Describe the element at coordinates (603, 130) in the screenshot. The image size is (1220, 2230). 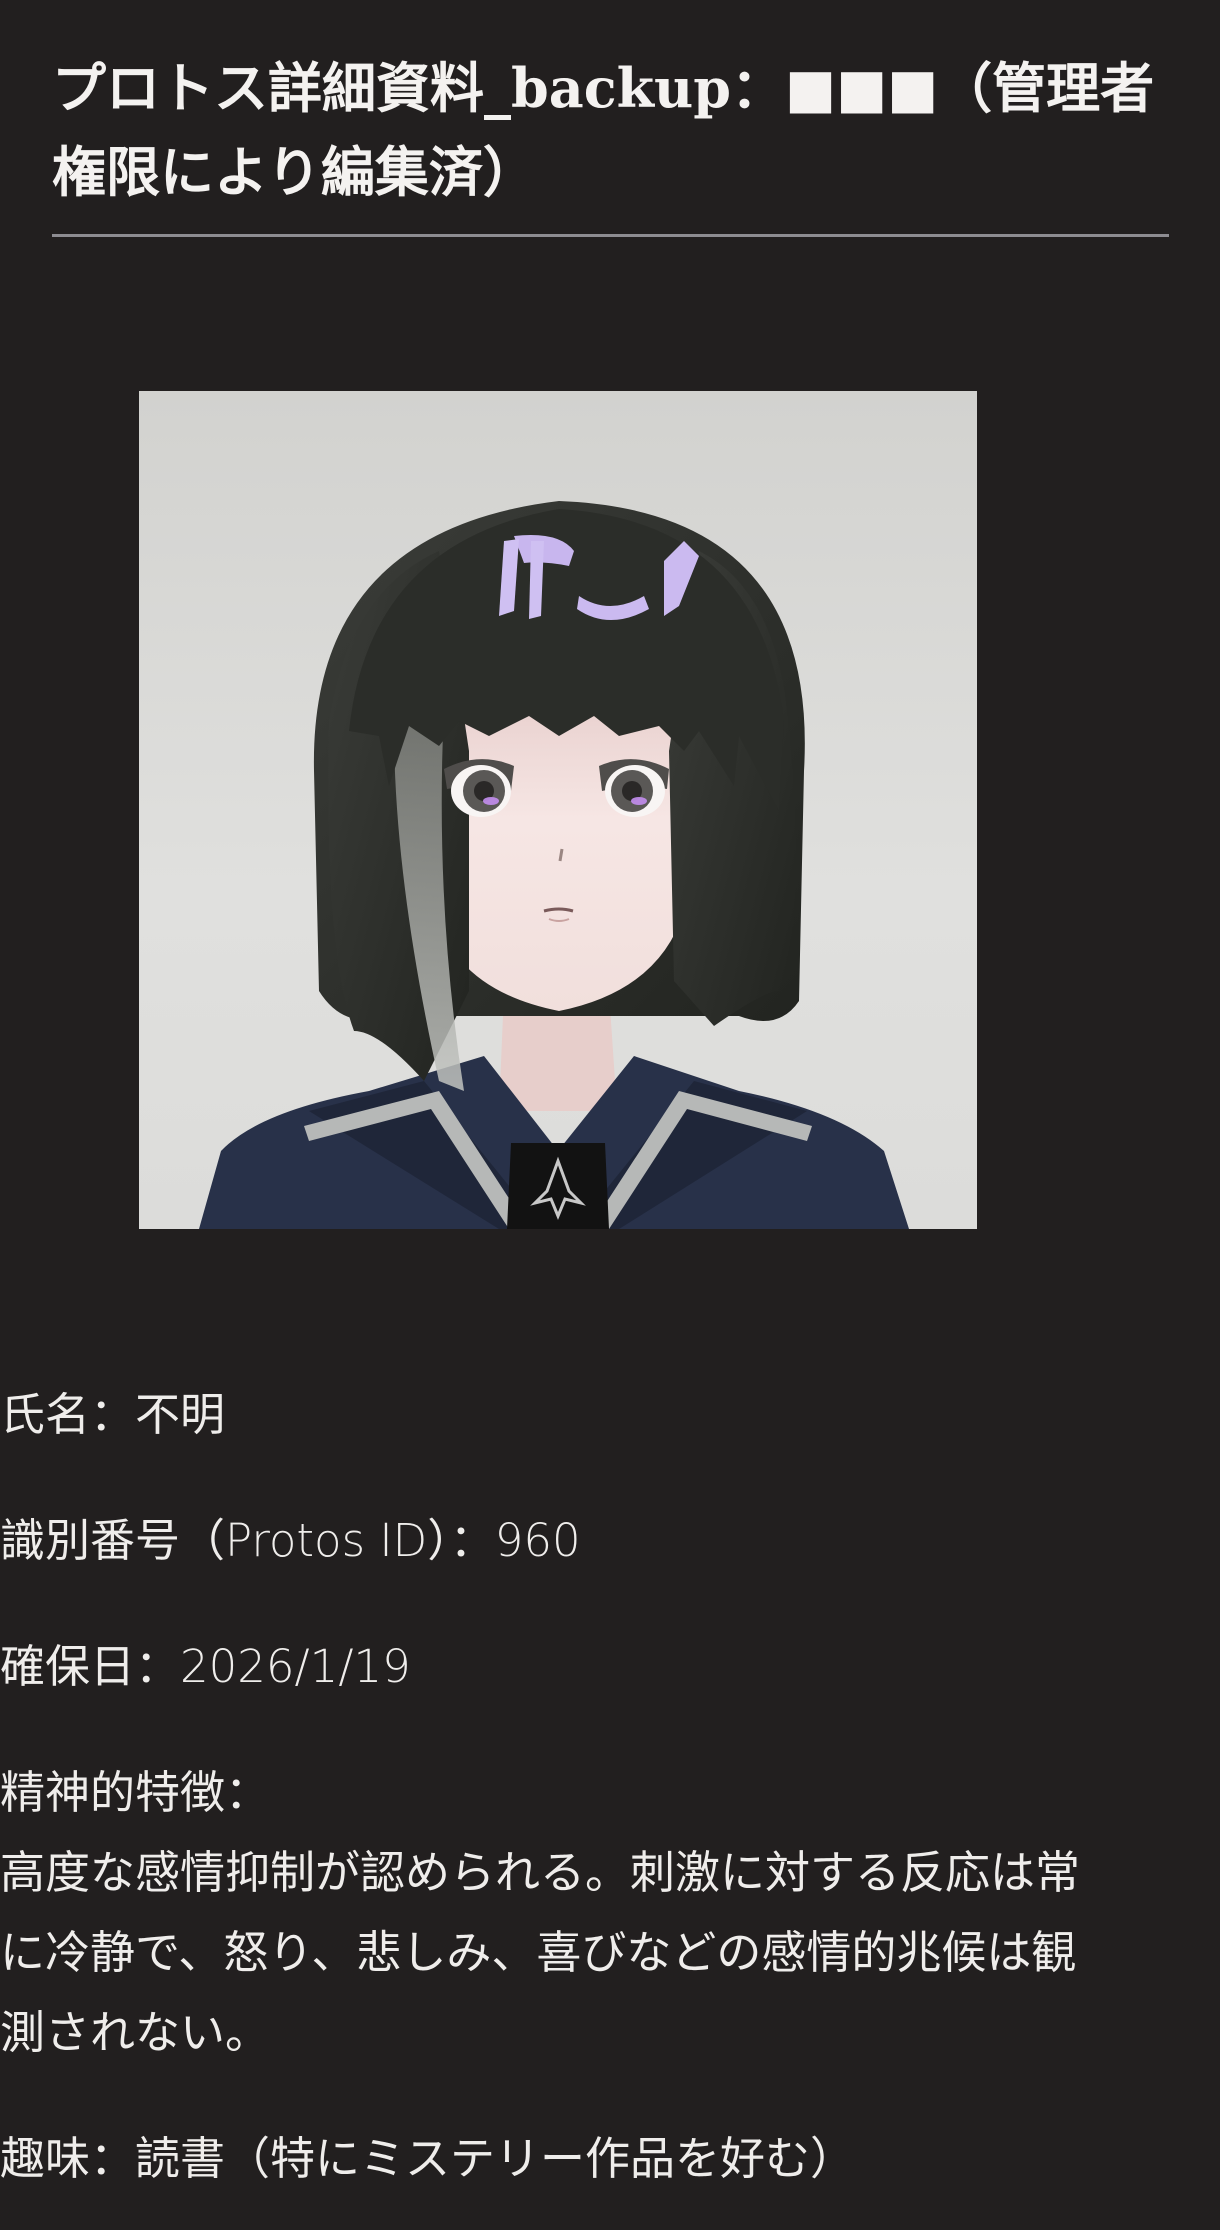
I see `page-title: プロトス詳細資料_backup：■■■（管理者権限により編集済）` at that location.